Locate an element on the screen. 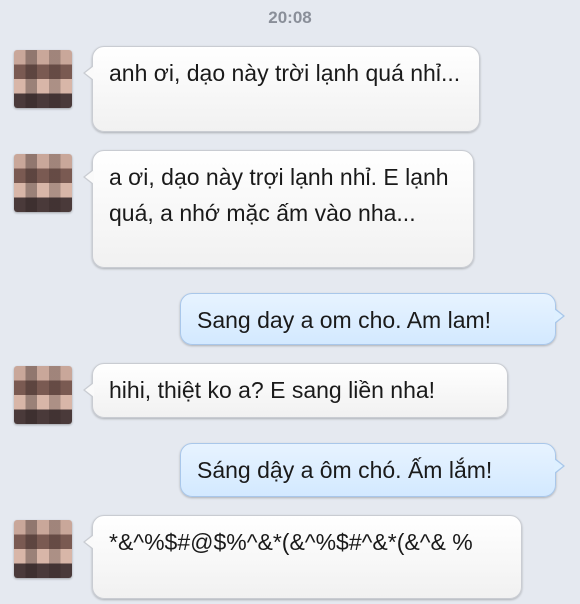 Image resolution: width=580 pixels, height=604 pixels. message-text: hihi, thiệt ko a? E sang liền nha! is located at coordinates (272, 390).